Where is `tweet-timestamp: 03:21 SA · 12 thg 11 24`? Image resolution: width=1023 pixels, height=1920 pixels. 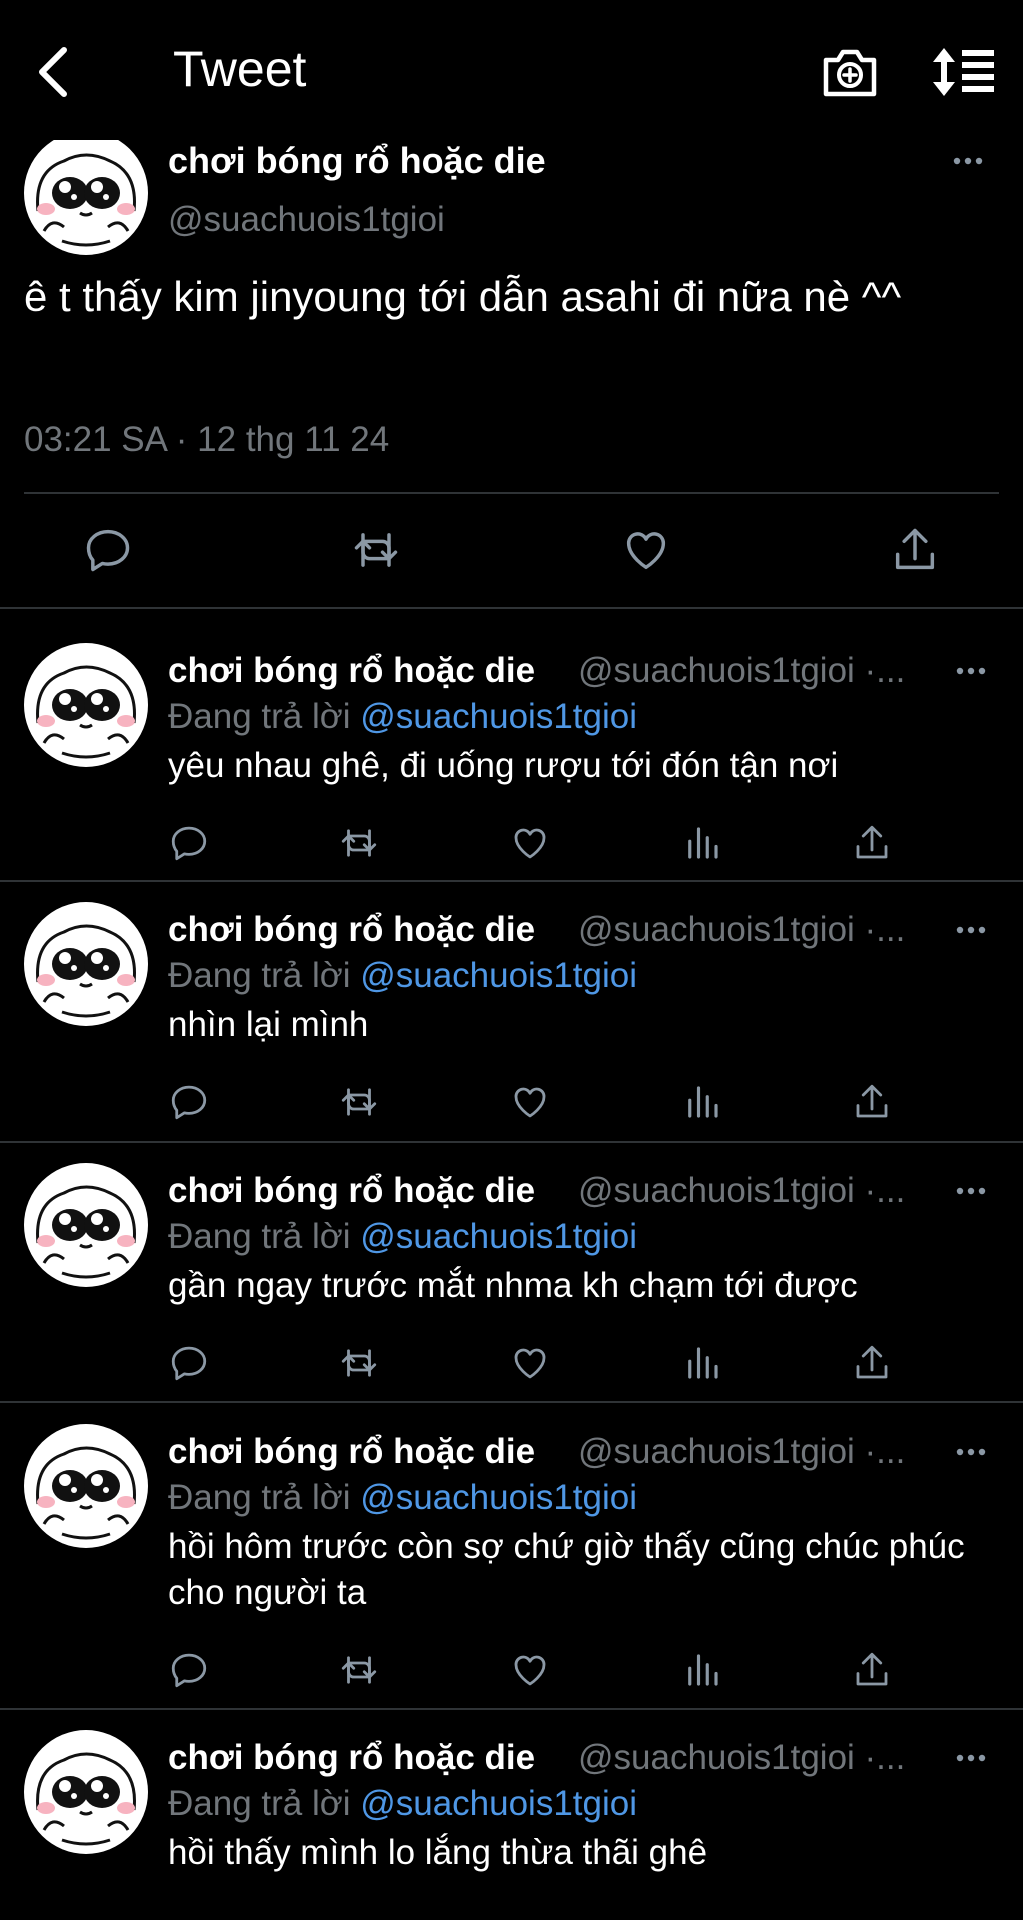
tweet-timestamp: 03:21 SA · 12 thg 11 24 is located at coordinates (206, 440).